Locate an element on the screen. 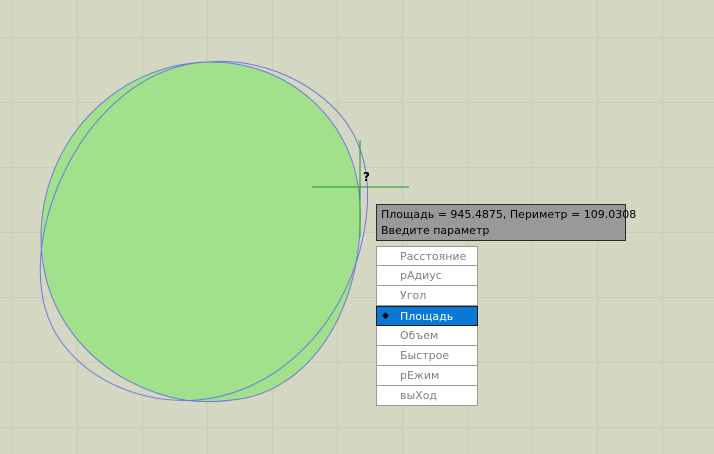  menu-item-distance: Расстояние is located at coordinates (427, 256).